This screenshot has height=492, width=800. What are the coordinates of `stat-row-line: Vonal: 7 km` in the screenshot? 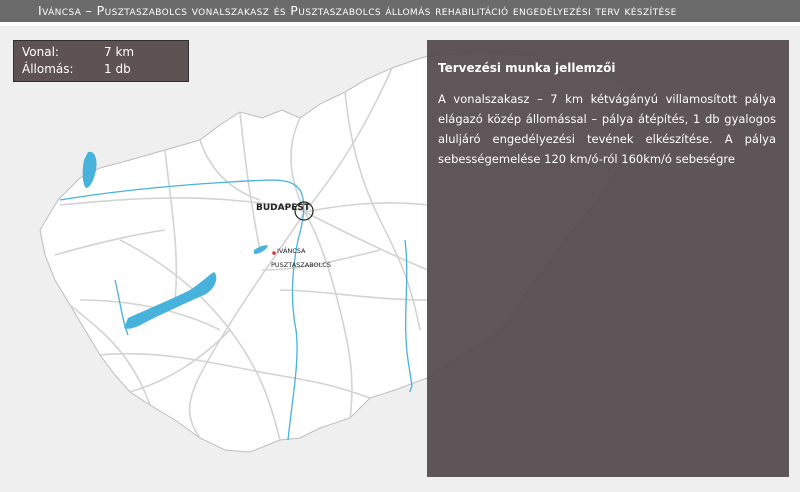 It's located at (105, 52).